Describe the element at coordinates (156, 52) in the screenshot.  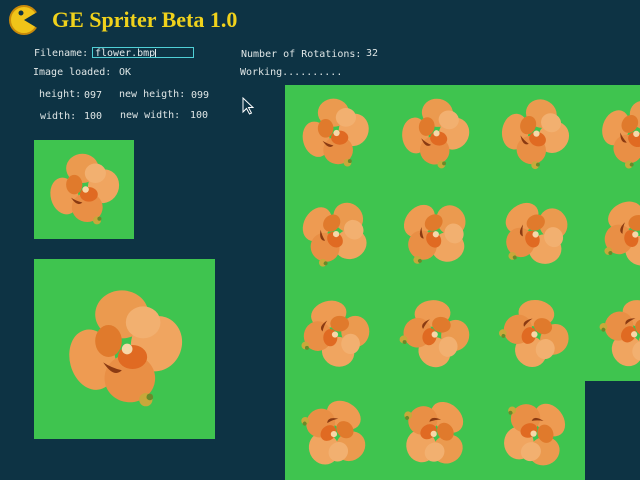
I see `text-caret` at that location.